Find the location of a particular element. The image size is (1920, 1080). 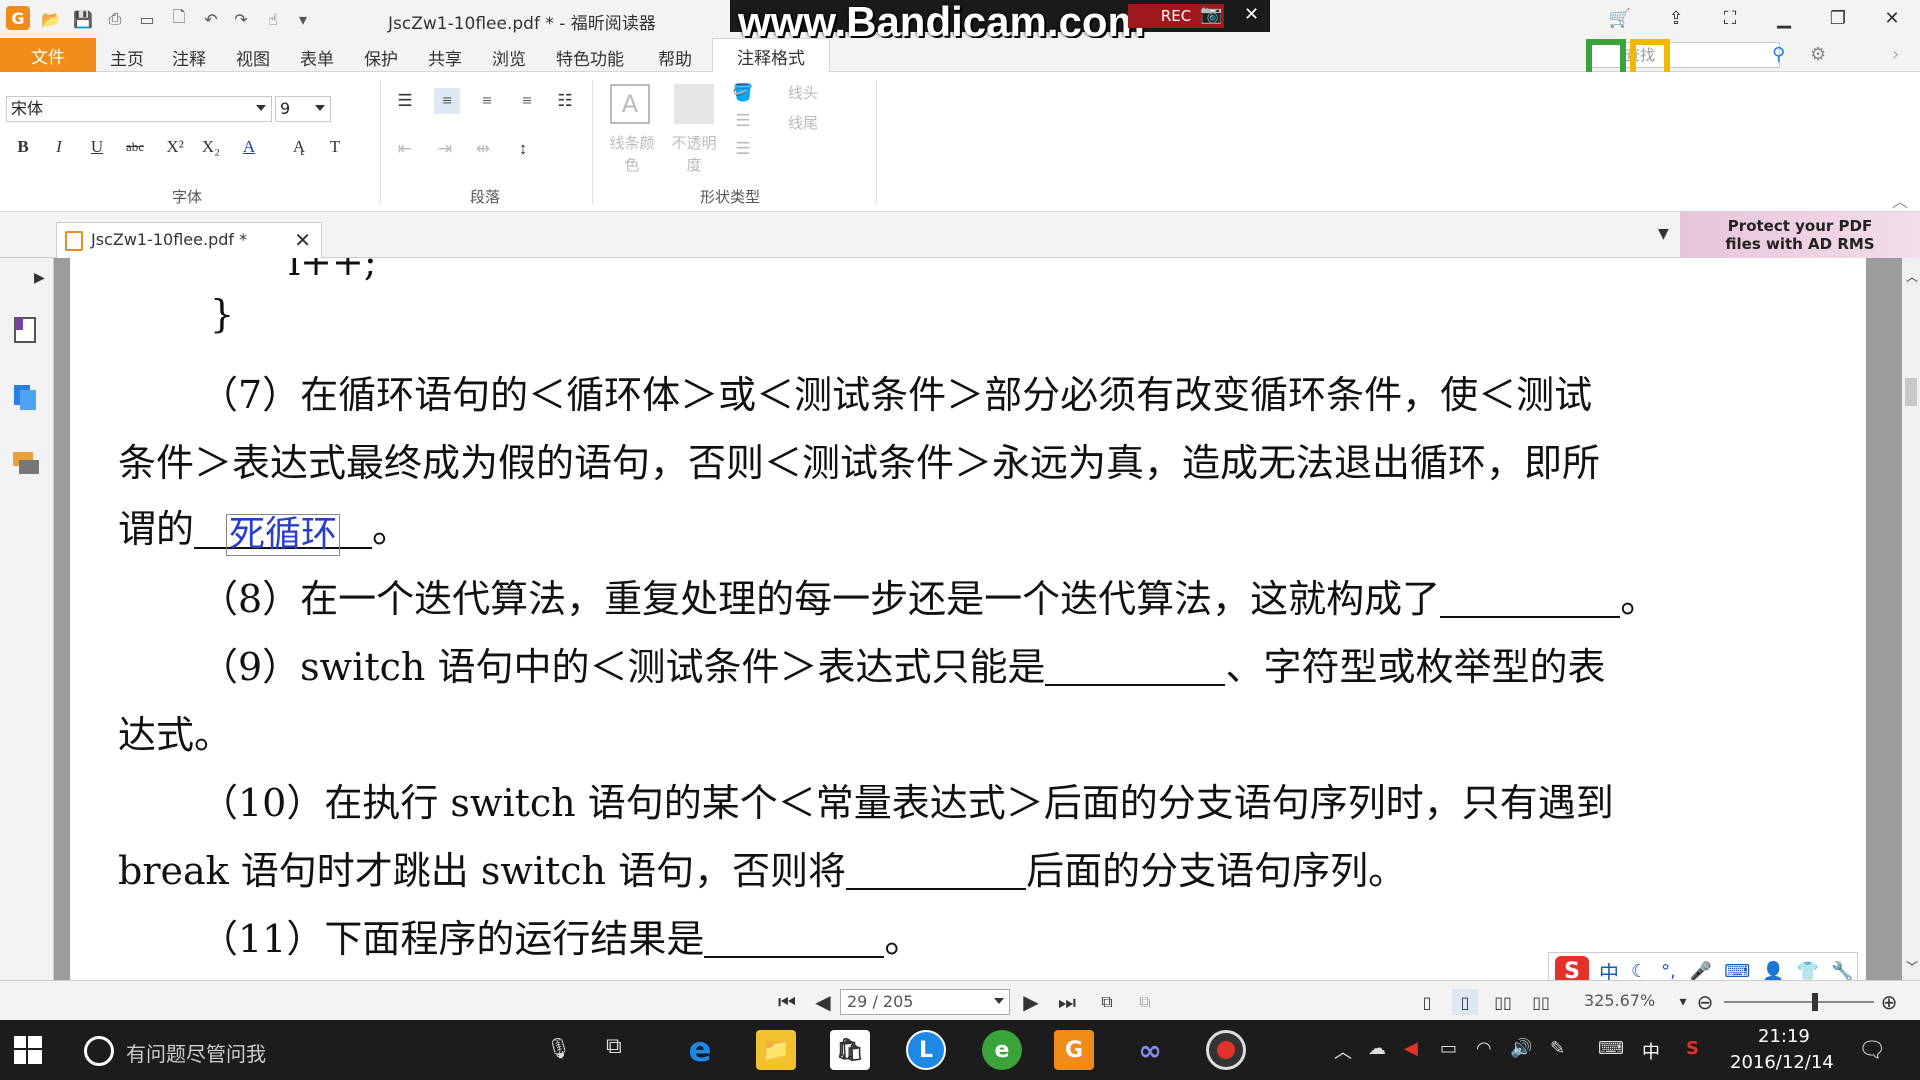

fill-color-icon: 🪣 is located at coordinates (743, 93).